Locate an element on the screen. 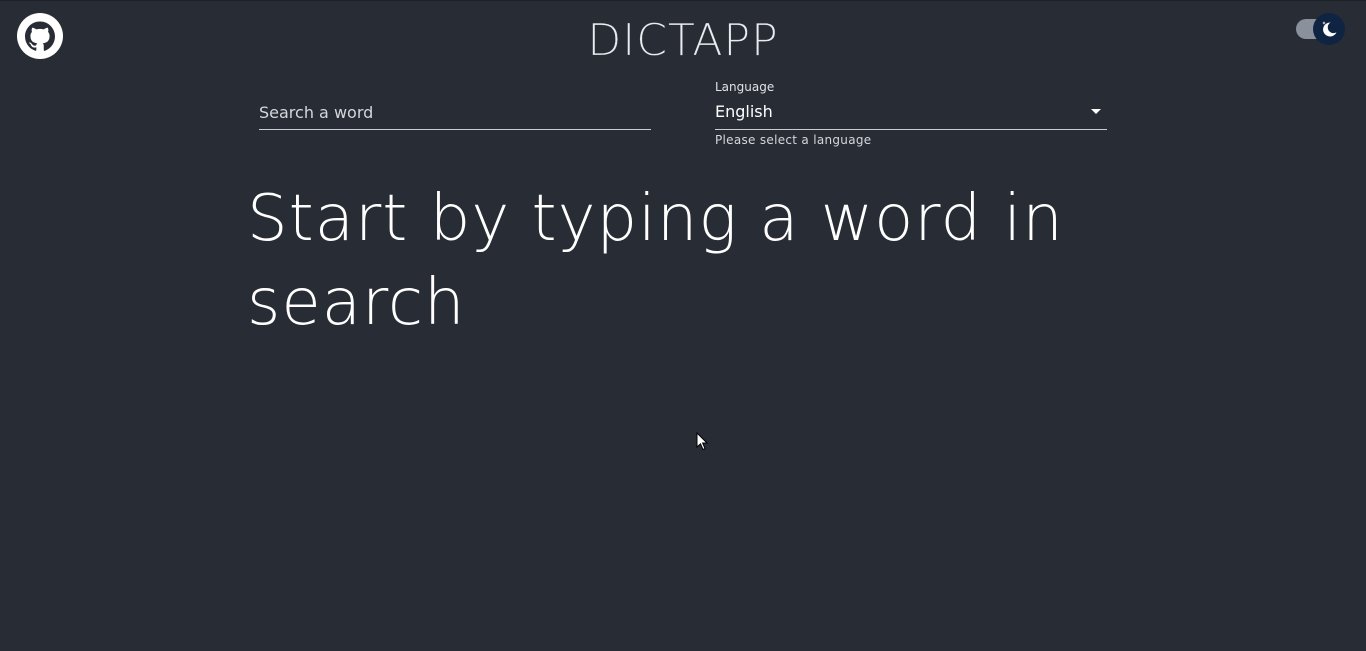 Image resolution: width=1366 pixels, height=651 pixels. search-field is located at coordinates (455, 111).